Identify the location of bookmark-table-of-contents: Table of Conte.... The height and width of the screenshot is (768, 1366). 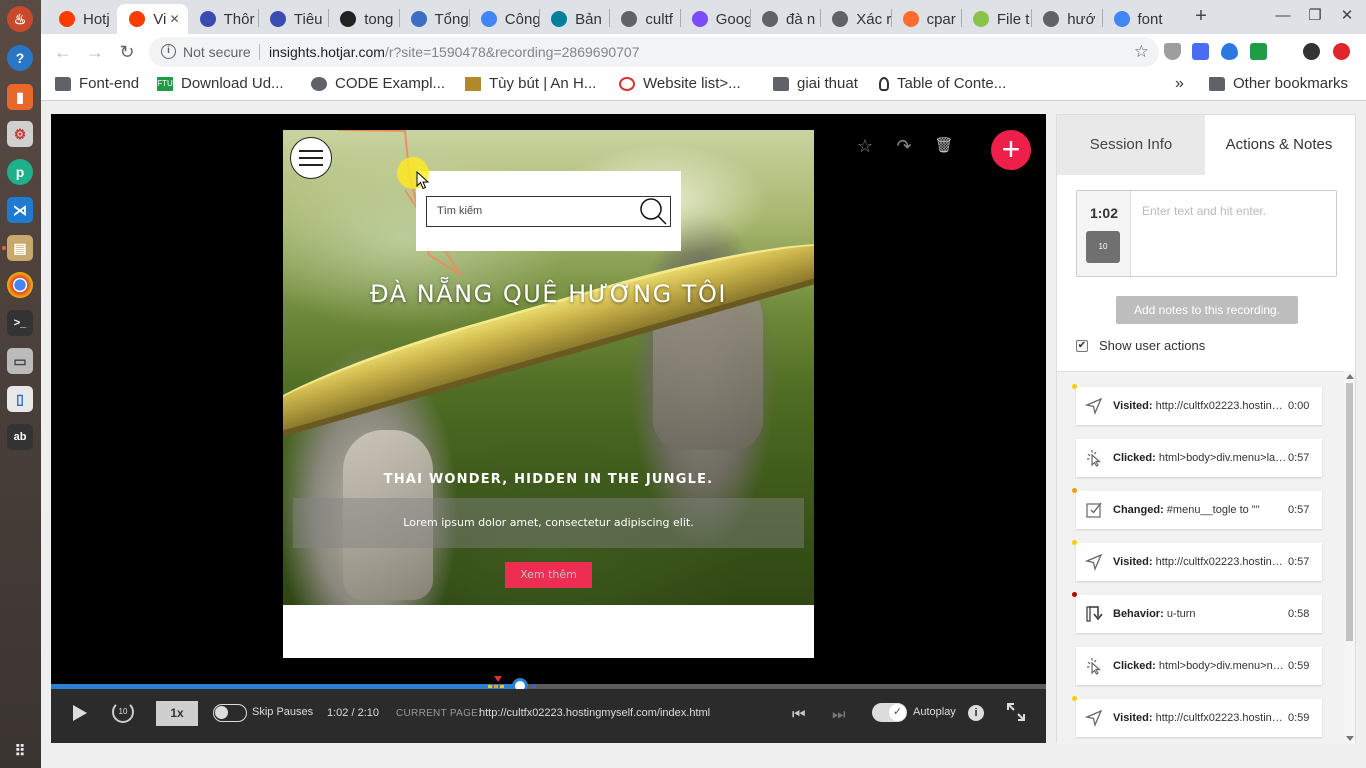
(942, 83).